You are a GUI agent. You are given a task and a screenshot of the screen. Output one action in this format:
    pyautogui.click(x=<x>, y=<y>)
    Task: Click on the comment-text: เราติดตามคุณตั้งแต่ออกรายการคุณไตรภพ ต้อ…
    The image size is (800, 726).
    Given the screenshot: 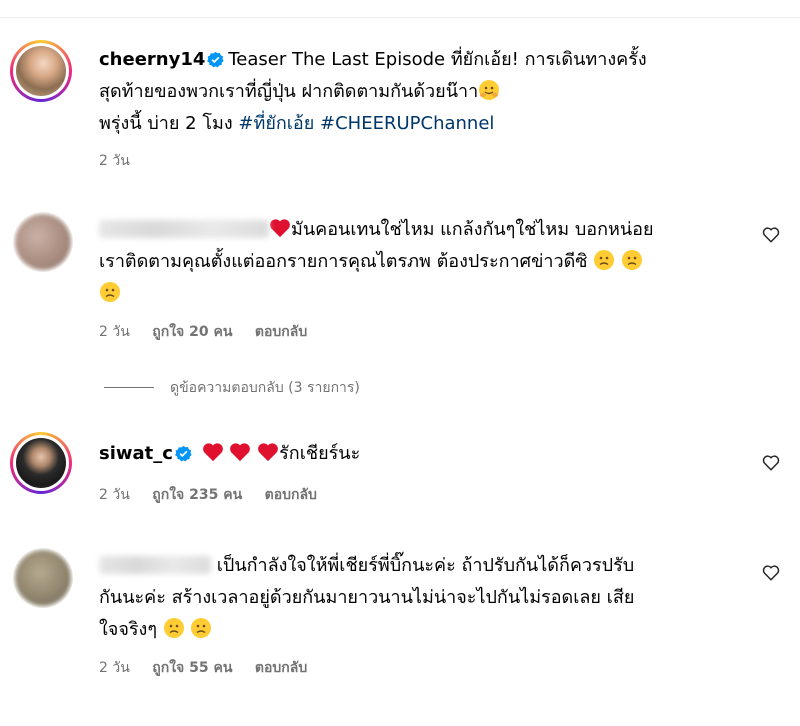 What is the action you would take?
    pyautogui.click(x=343, y=261)
    